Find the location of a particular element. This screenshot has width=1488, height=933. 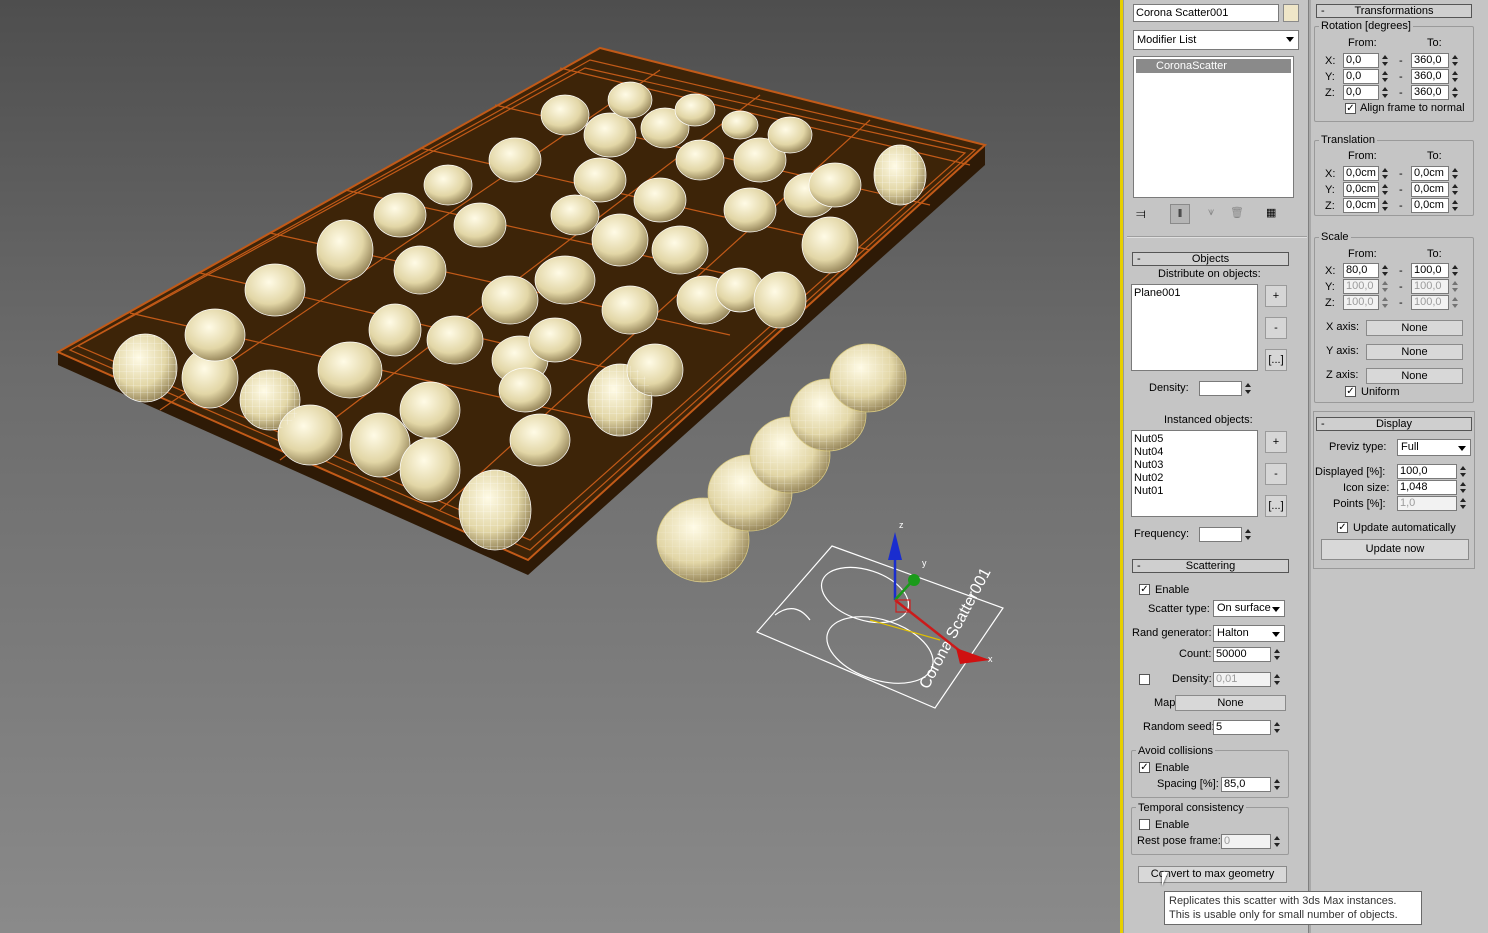

scale-x-from: 80,0 is located at coordinates (1361, 270).